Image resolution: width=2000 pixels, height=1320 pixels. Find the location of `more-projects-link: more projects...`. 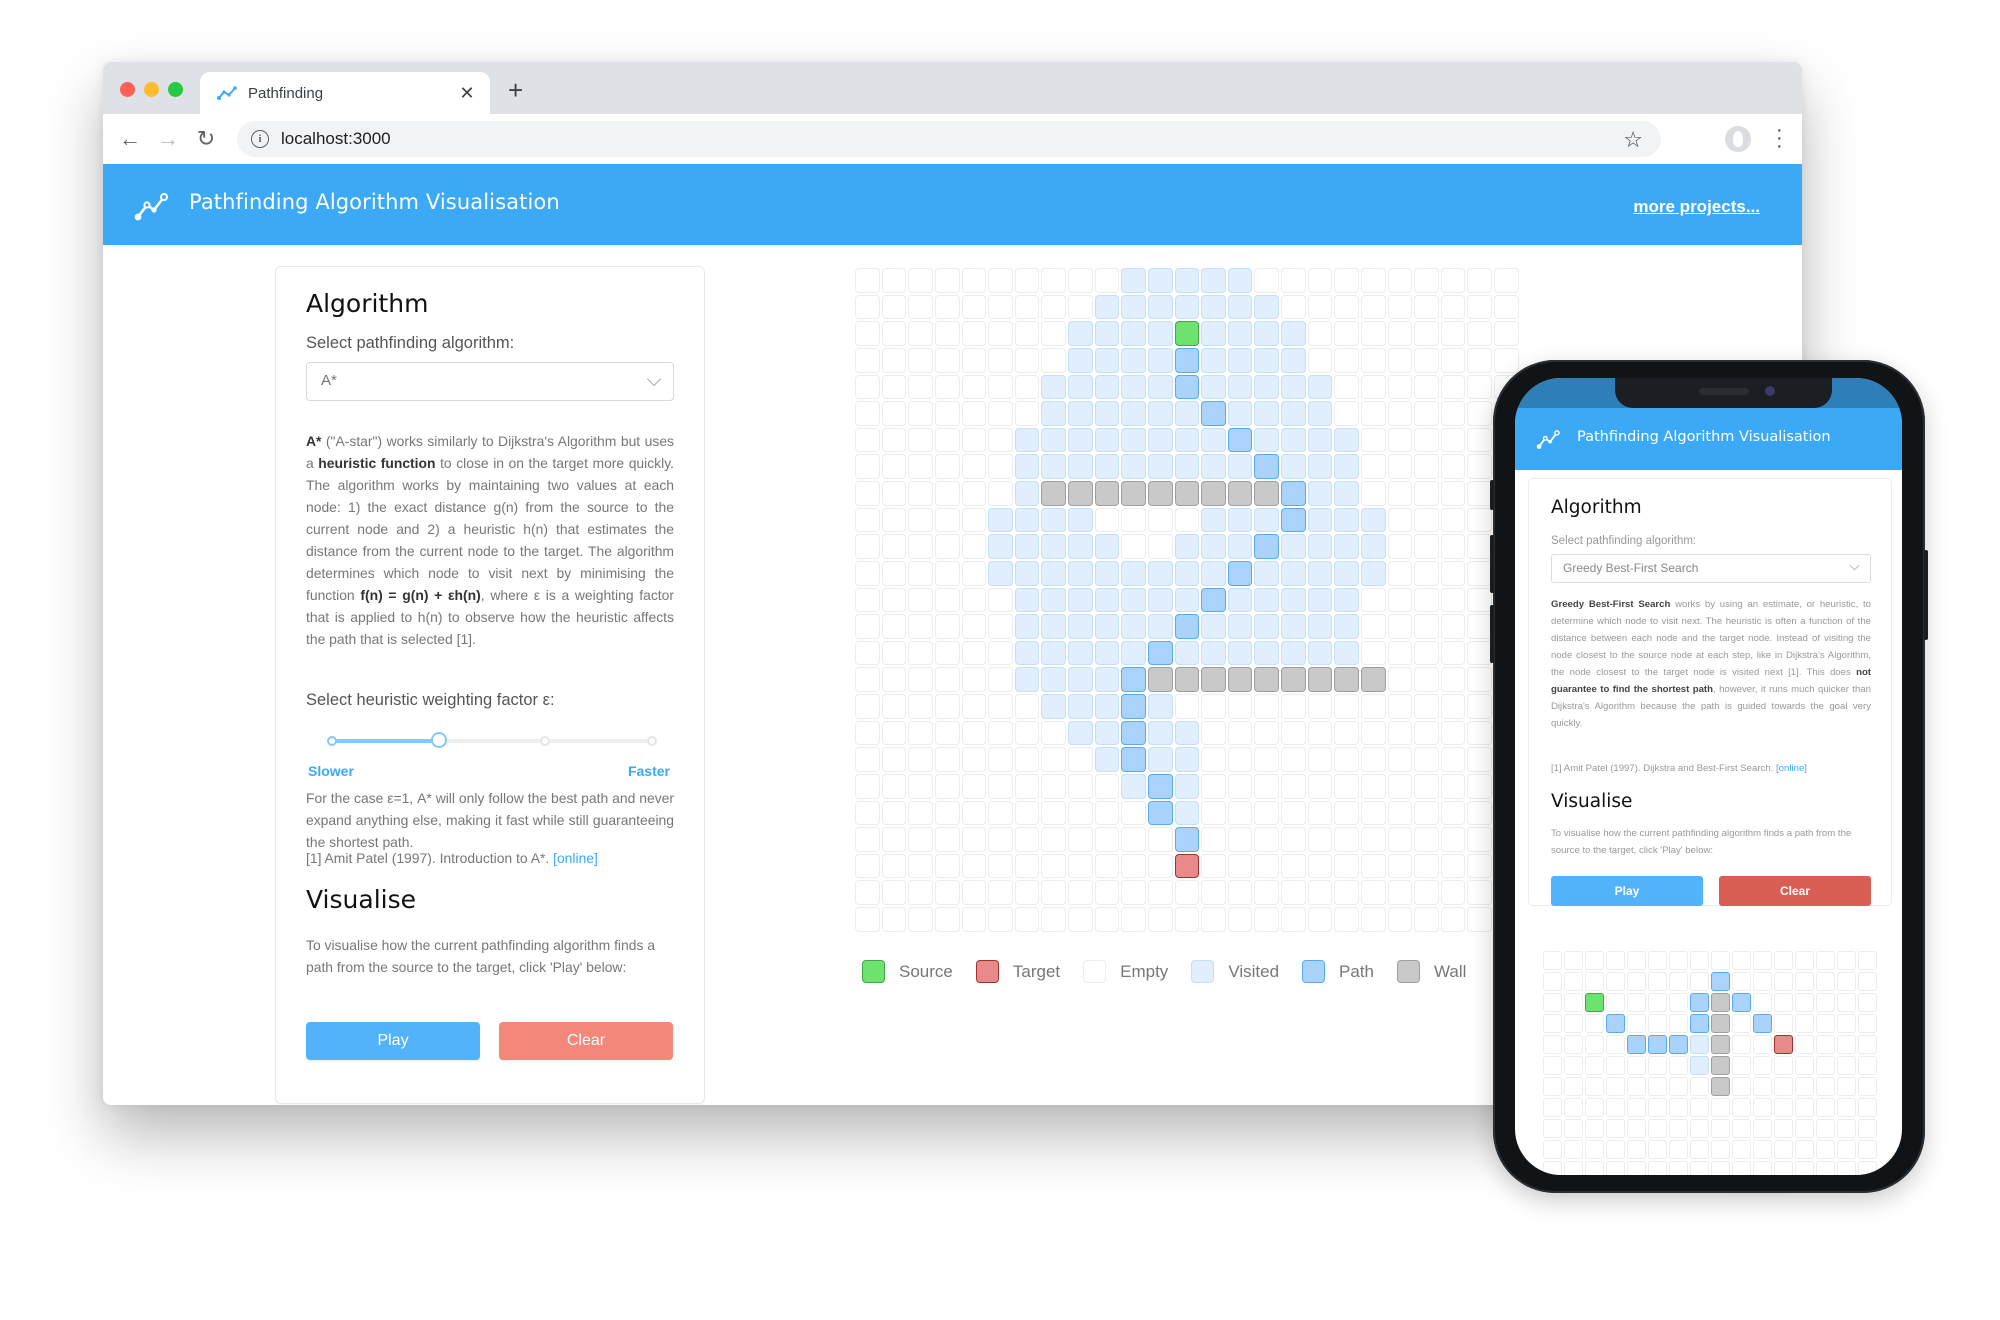

more-projects-link: more projects... is located at coordinates (1696, 207).